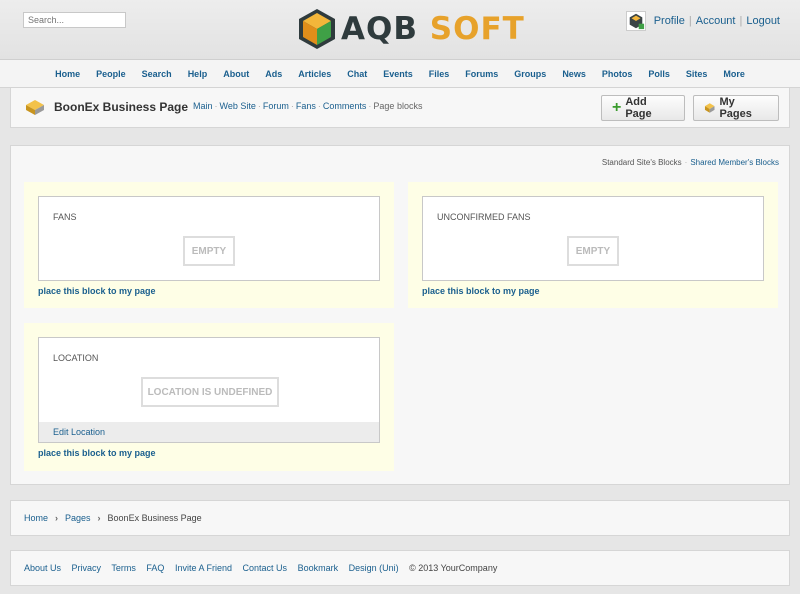 The image size is (800, 594). Describe the element at coordinates (79, 432) in the screenshot. I see `edit-location-link: Edit Location` at that location.